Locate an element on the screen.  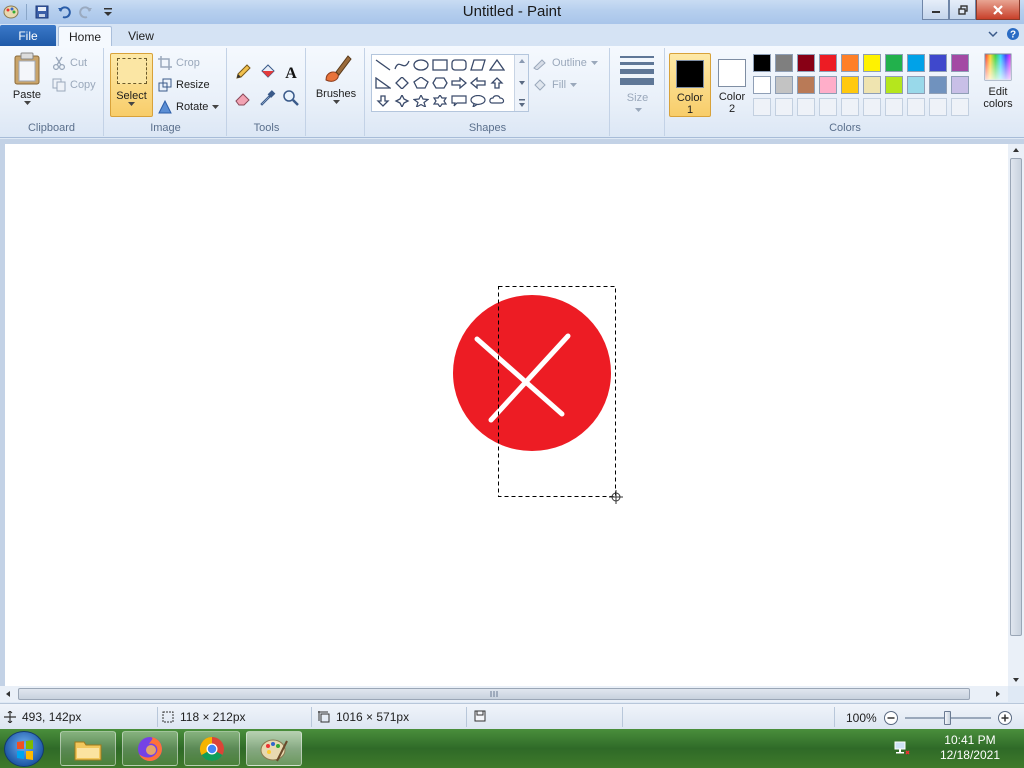
right-triangle-shape-icon is located at coordinates (383, 83).